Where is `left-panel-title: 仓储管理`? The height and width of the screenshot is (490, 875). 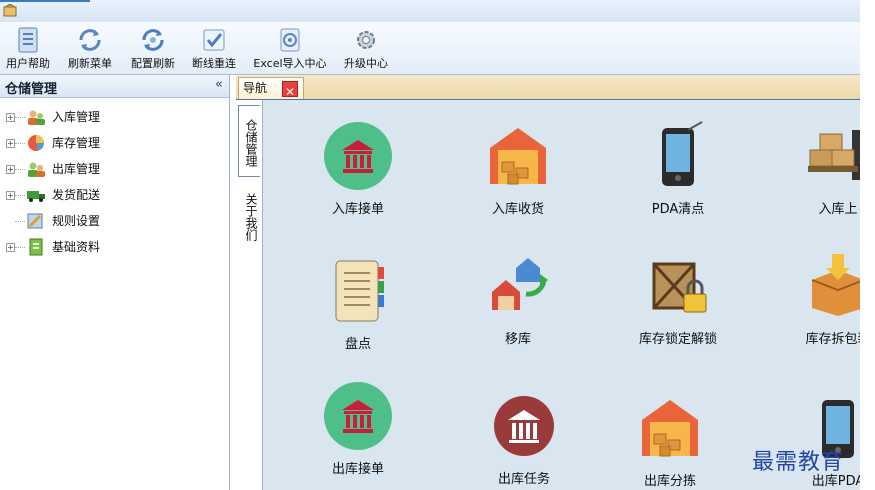
left-panel-title: 仓储管理 is located at coordinates (31, 89).